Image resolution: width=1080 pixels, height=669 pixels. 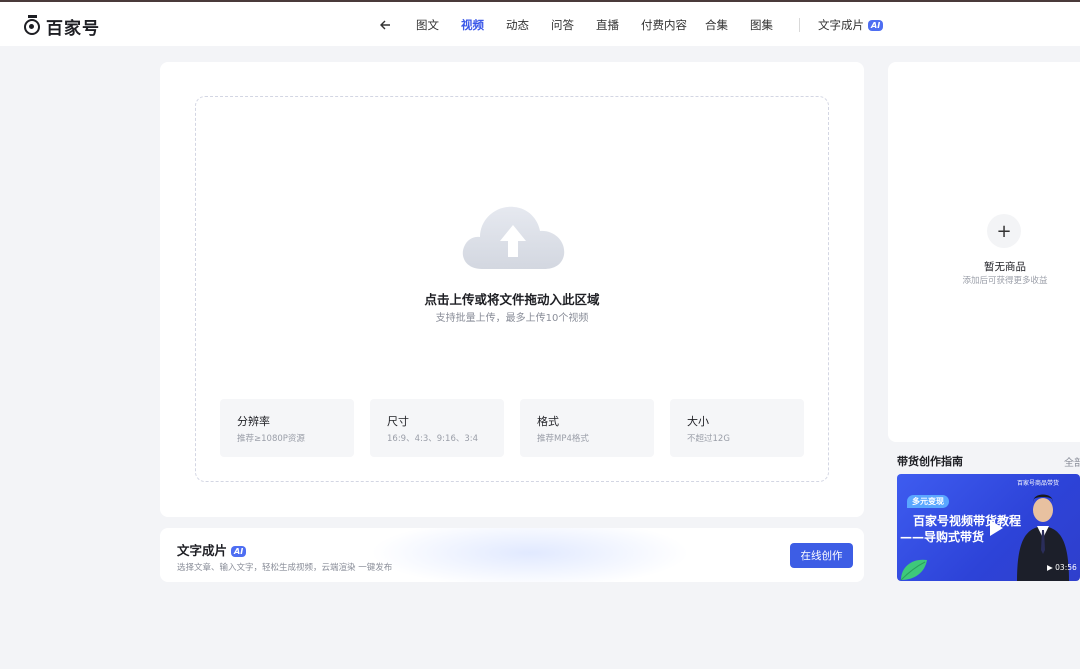 What do you see at coordinates (433, 439) in the screenshot?
I see `spec-desc: 16:9、4:3、9:16、3:4` at bounding box center [433, 439].